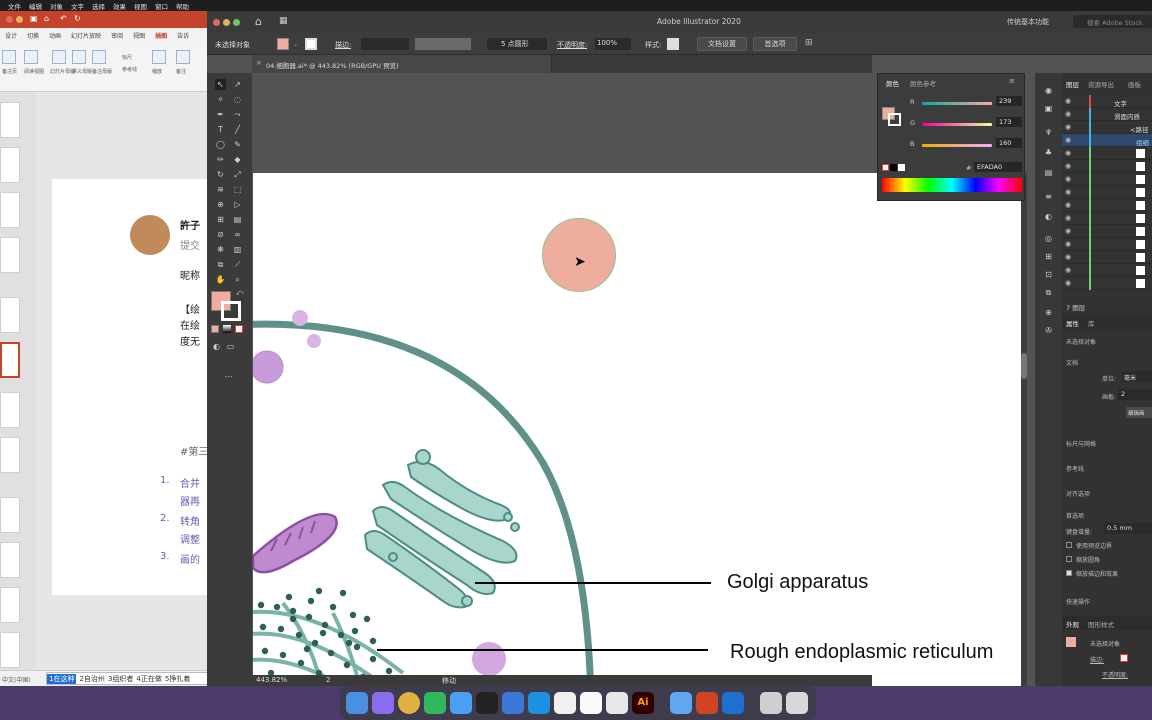  Describe the element at coordinates (237, 129) in the screenshot. I see `line-tool-icon: ╱` at that location.